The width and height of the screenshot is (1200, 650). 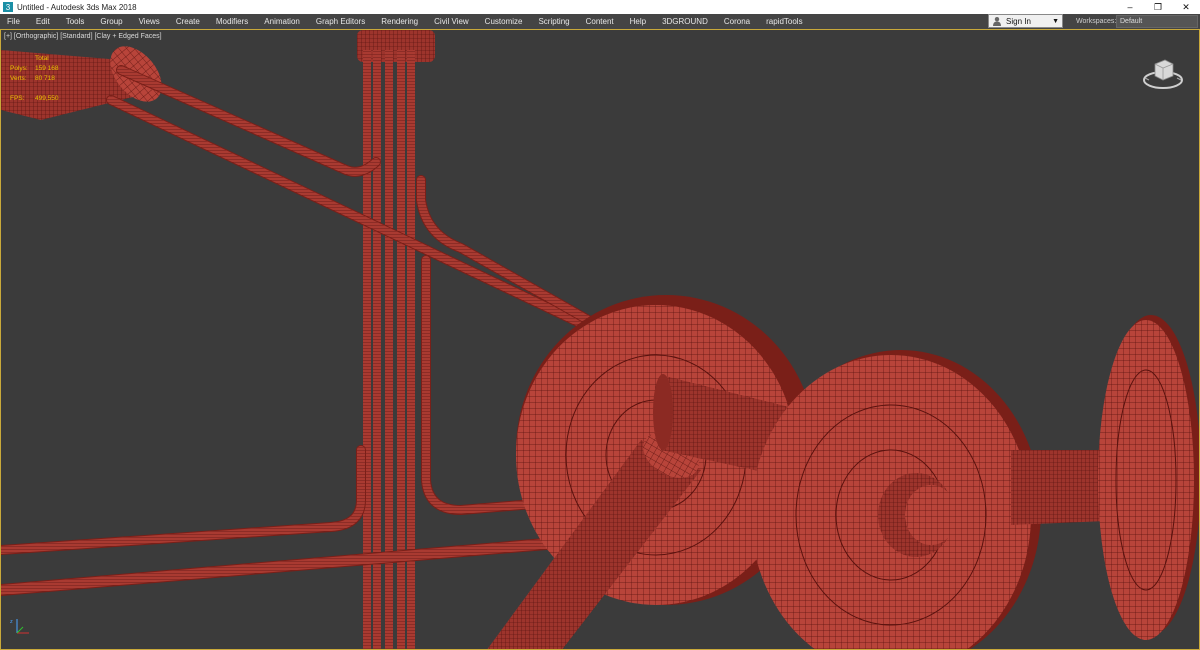 What do you see at coordinates (43, 21) in the screenshot?
I see `menu-edit: Edit` at bounding box center [43, 21].